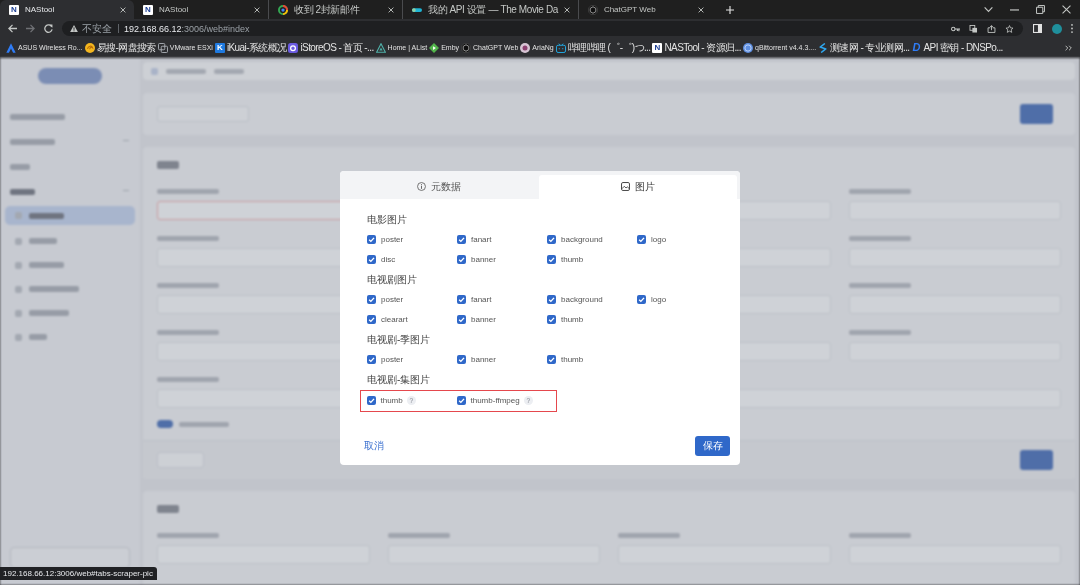 This screenshot has height=585, width=1080. Describe the element at coordinates (374, 445) in the screenshot. I see `cancel-link: 取消` at that location.